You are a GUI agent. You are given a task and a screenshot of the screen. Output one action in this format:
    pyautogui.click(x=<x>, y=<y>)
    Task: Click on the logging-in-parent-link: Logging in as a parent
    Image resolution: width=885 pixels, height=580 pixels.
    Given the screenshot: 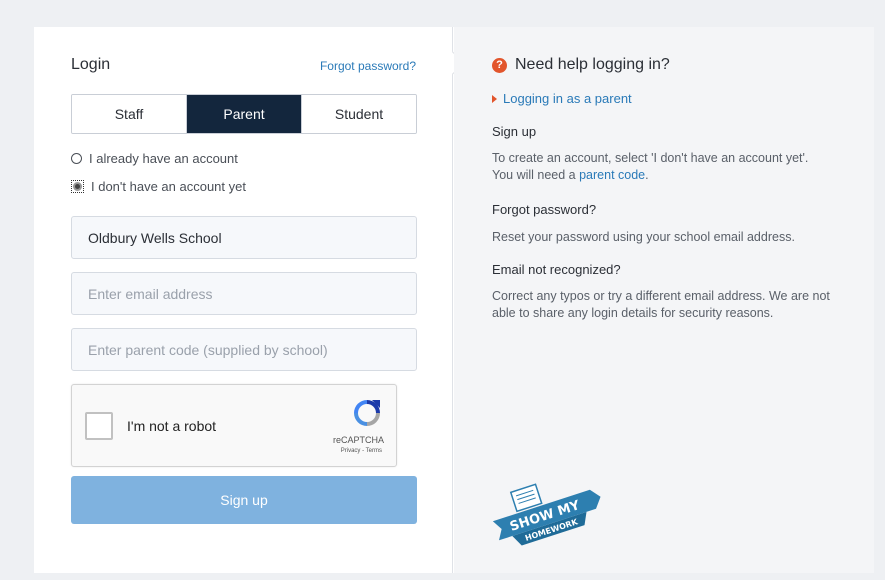 What is the action you would take?
    pyautogui.click(x=562, y=98)
    